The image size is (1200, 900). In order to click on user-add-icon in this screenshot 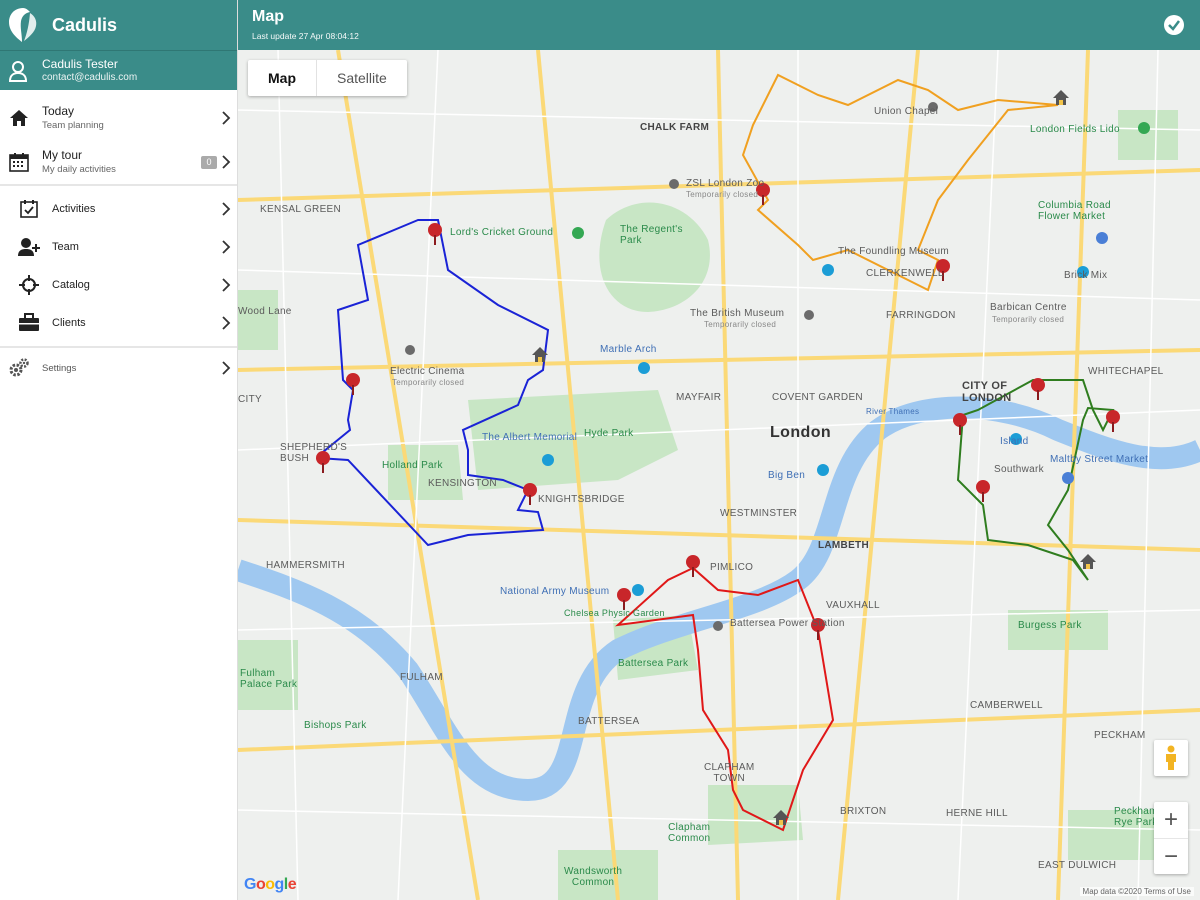, I will do `click(29, 247)`.